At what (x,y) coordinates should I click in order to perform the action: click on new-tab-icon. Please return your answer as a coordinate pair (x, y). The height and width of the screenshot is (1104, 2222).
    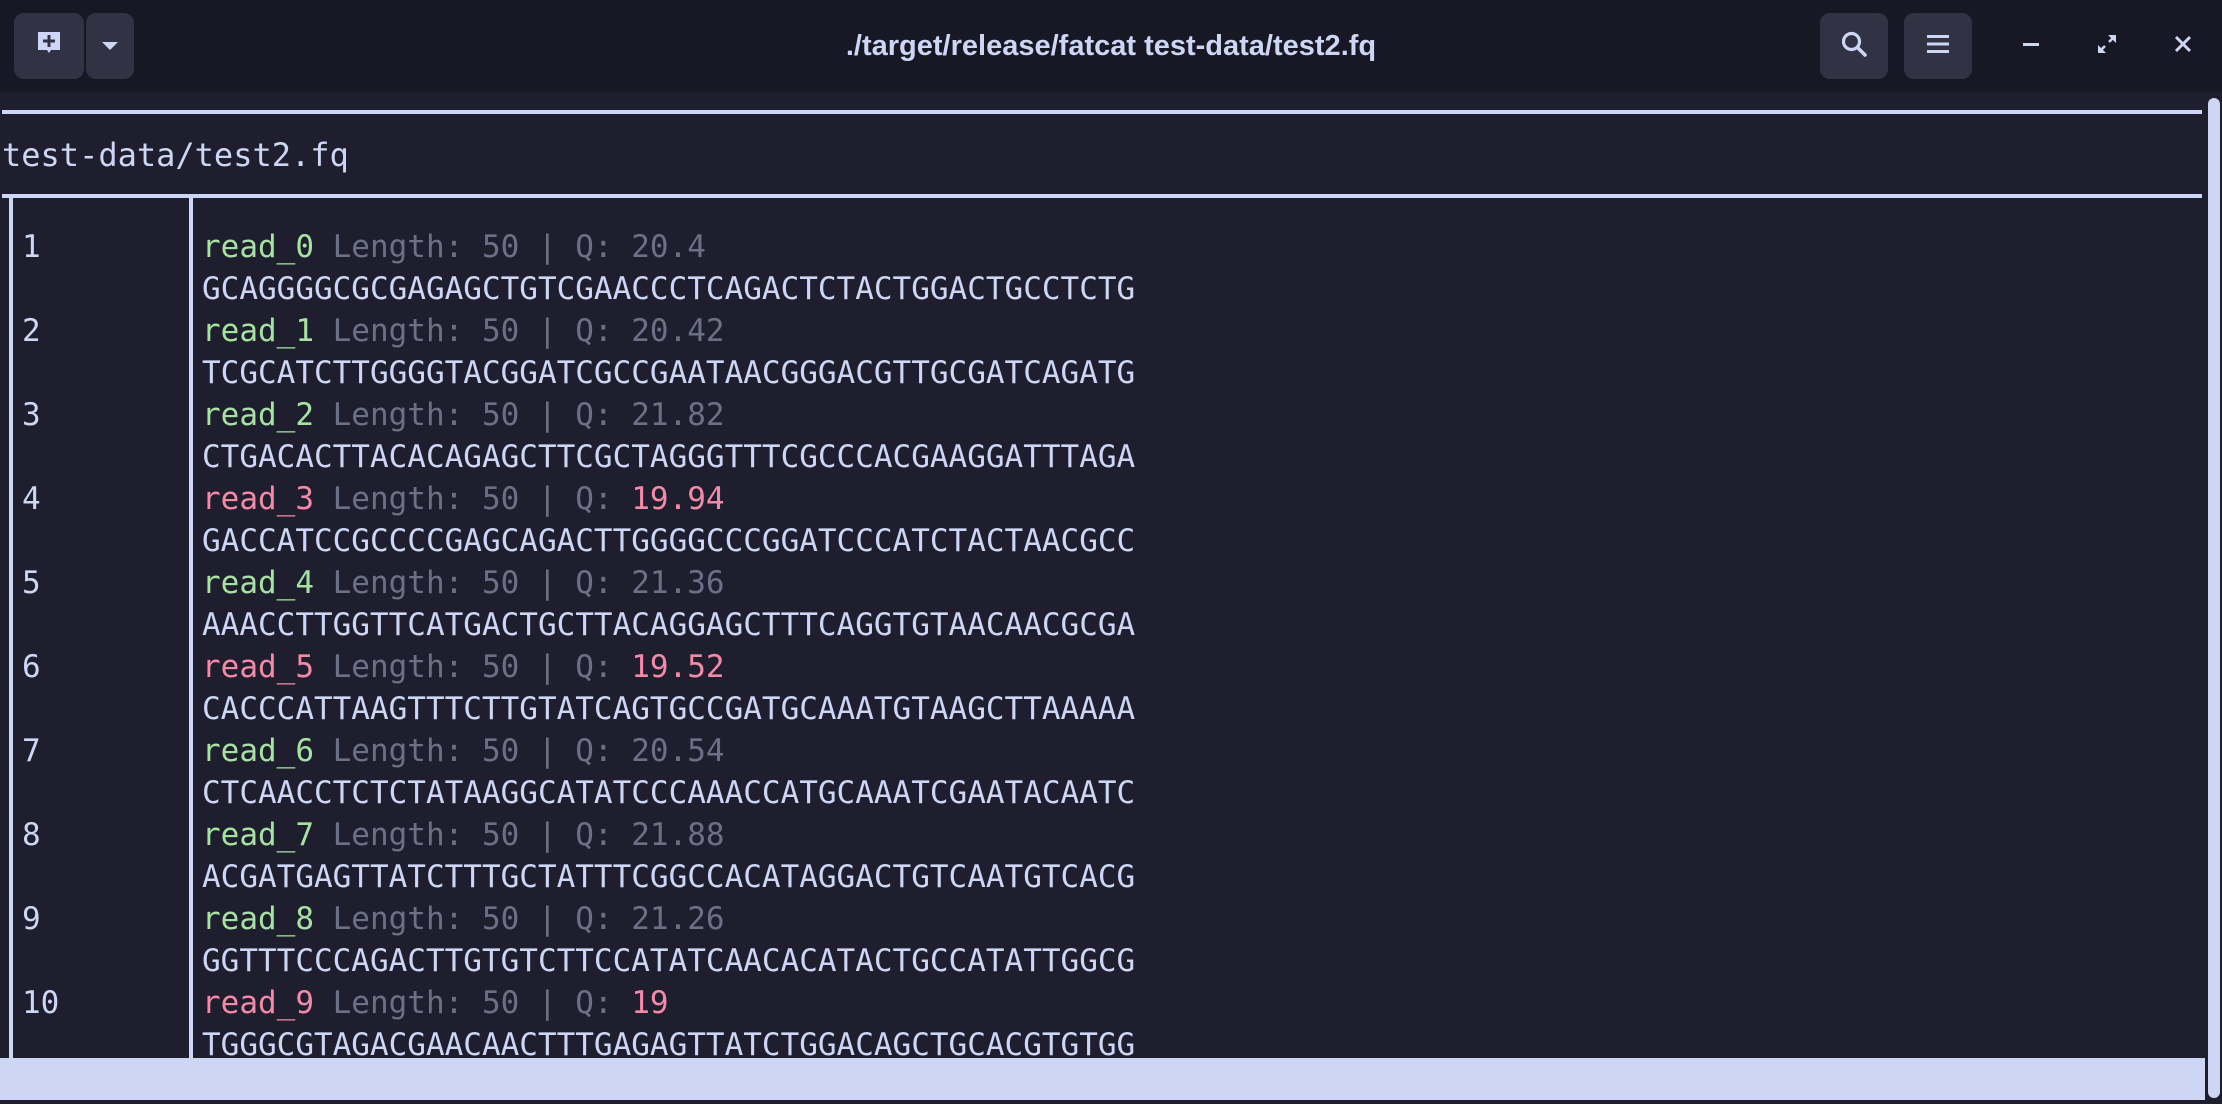
    Looking at the image, I should click on (49, 46).